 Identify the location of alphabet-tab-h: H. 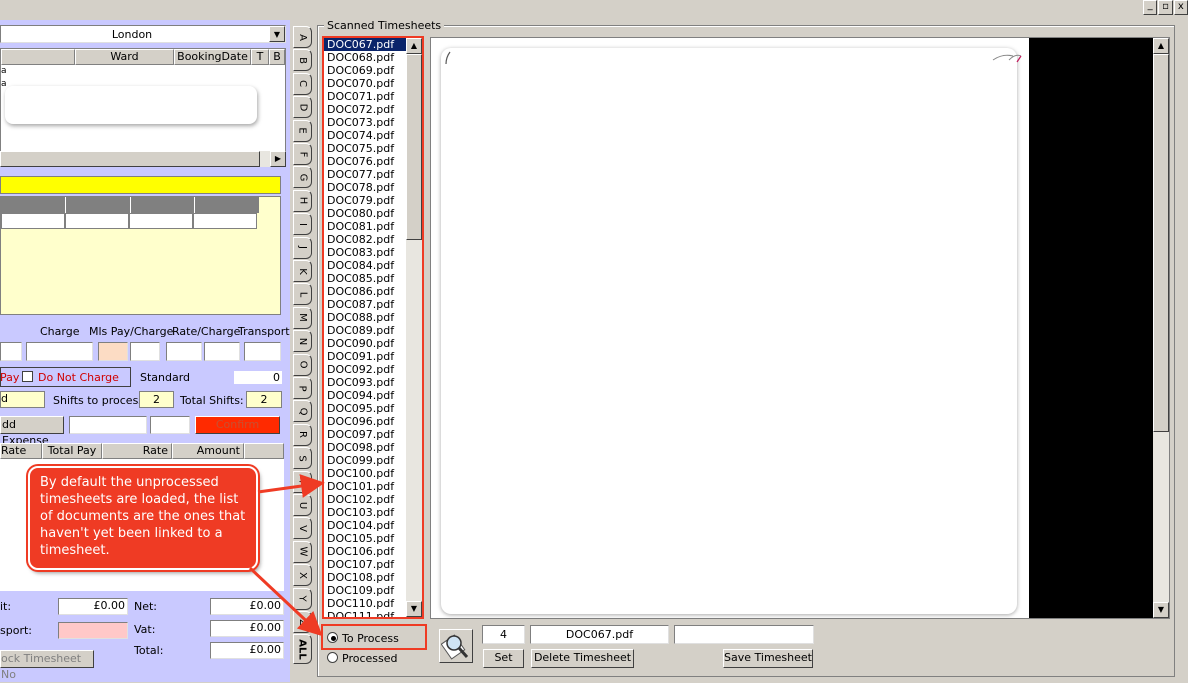
(302, 200).